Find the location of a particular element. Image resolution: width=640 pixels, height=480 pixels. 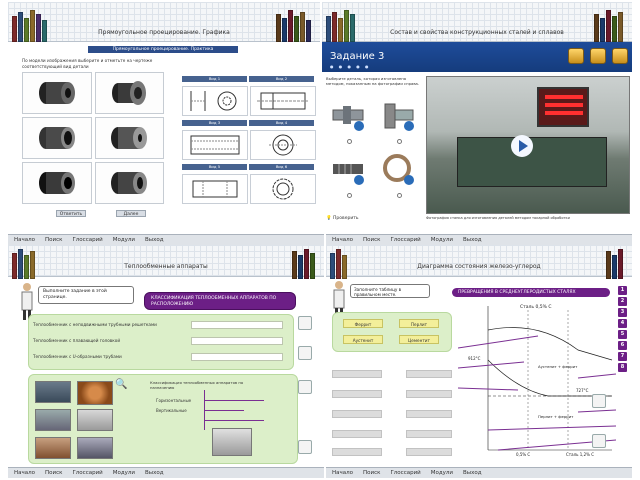

row-label: Теплообменник с U-образными трубами is located at coordinates (161, 357).